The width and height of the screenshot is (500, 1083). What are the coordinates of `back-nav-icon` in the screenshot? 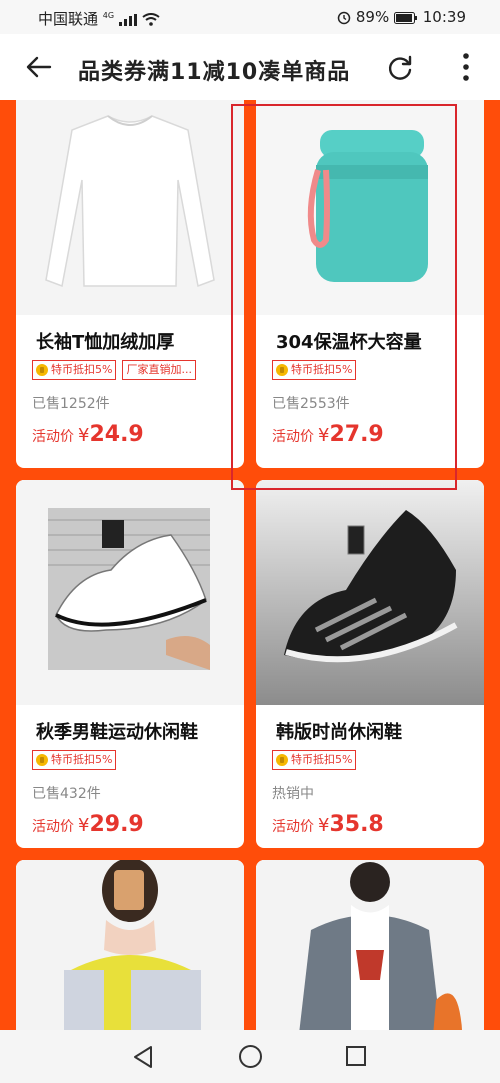 It's located at (143, 1057).